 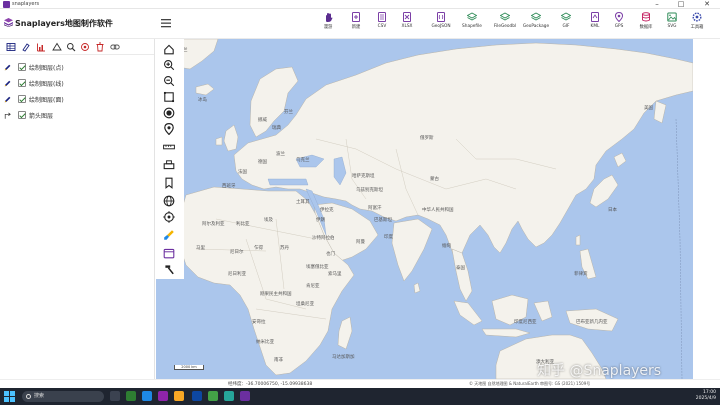 What do you see at coordinates (646, 27) in the screenshot?
I see `toolbar-button-label: 数据库` at bounding box center [646, 27].